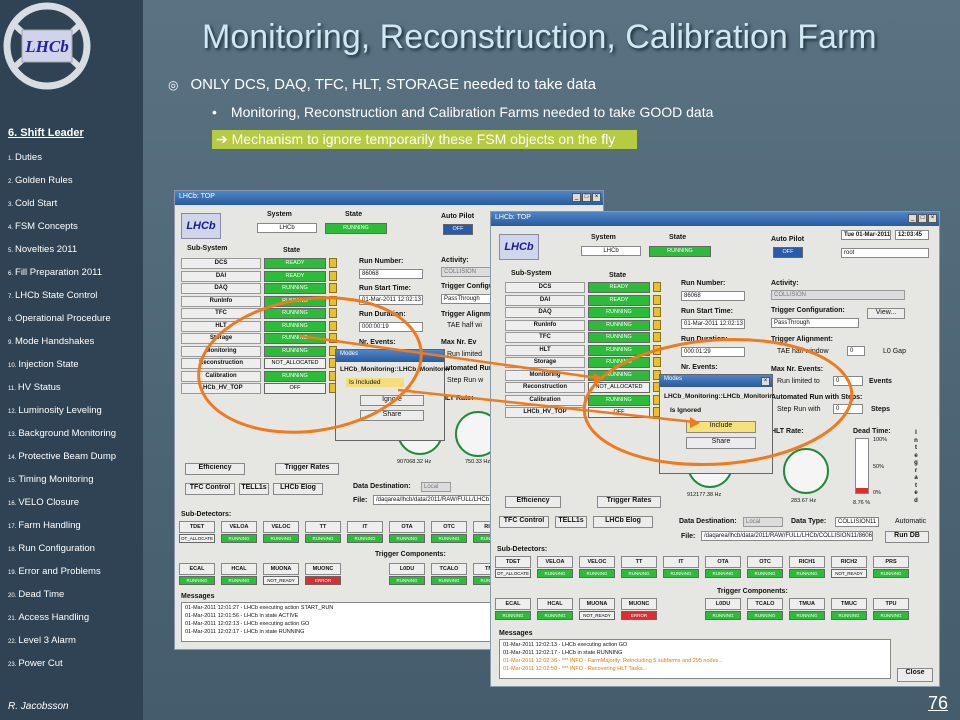  Describe the element at coordinates (680, 251) in the screenshot. I see `top-state-field: RUNNING` at that location.